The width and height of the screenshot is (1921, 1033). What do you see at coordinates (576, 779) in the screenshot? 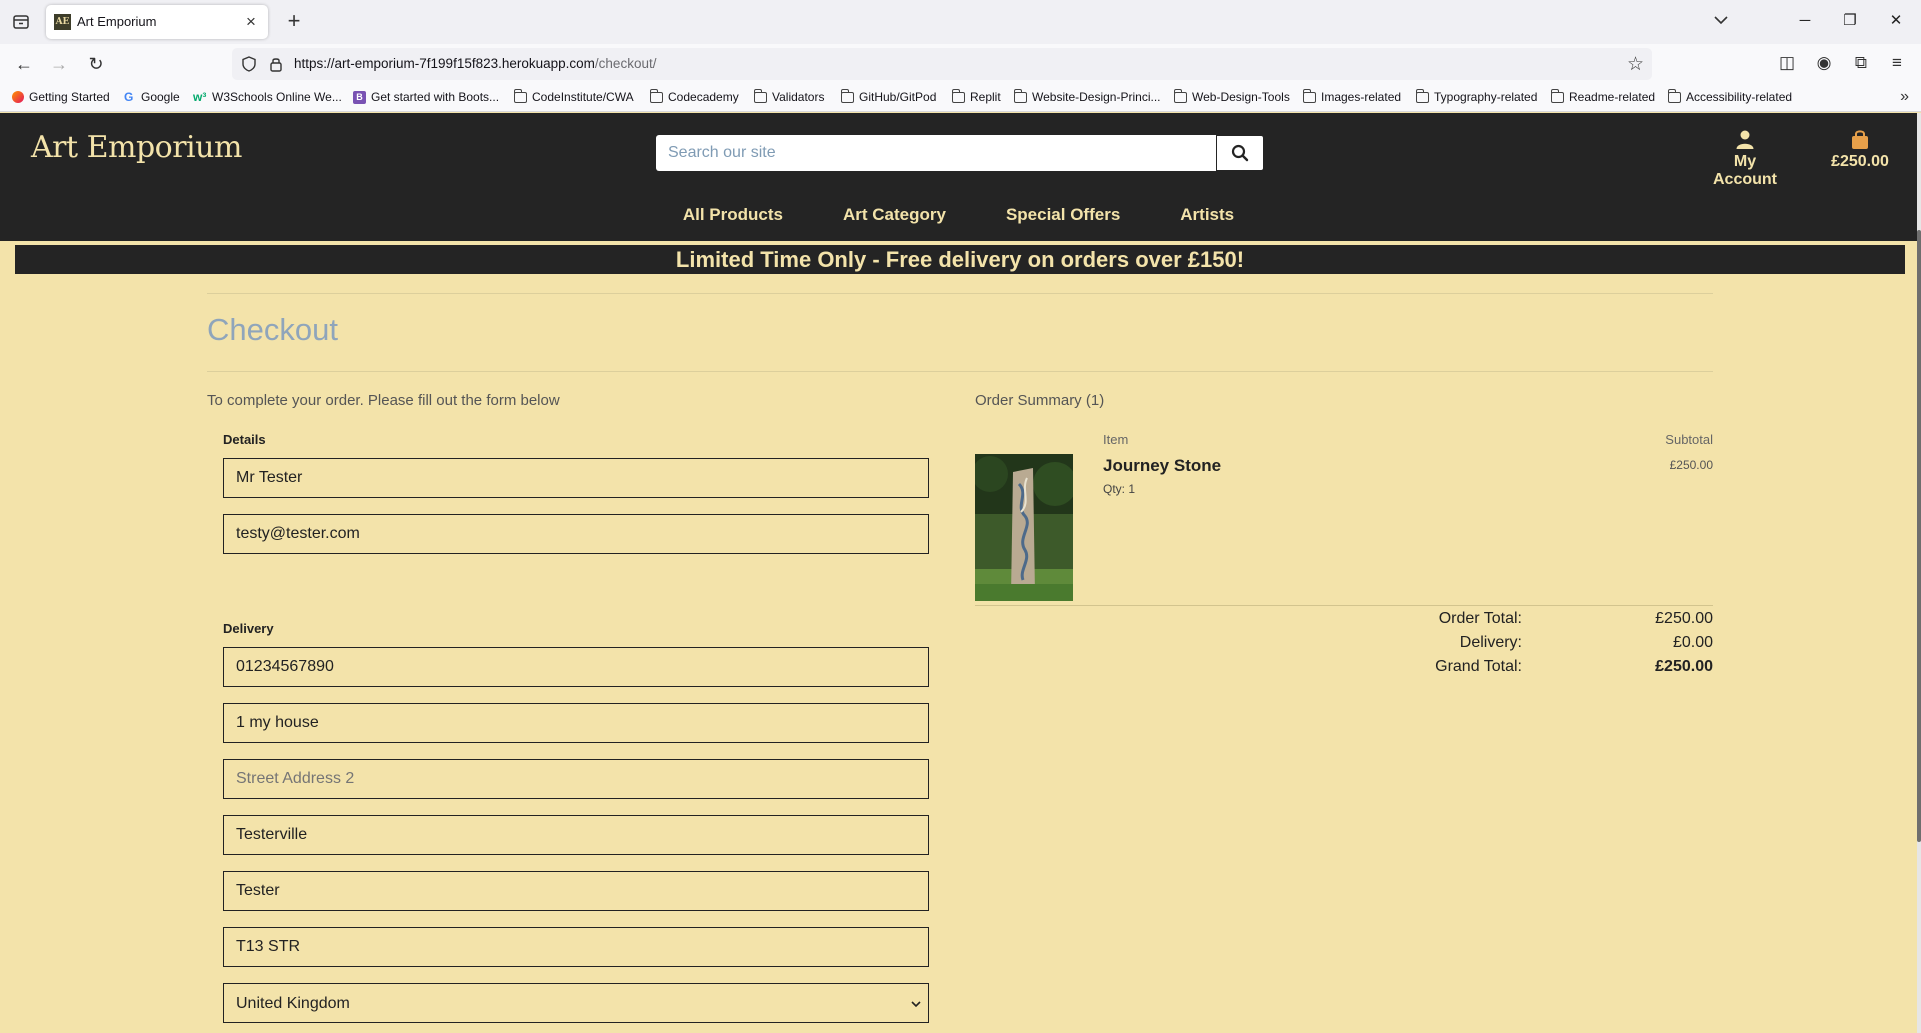
I see `street-address-2-field` at bounding box center [576, 779].